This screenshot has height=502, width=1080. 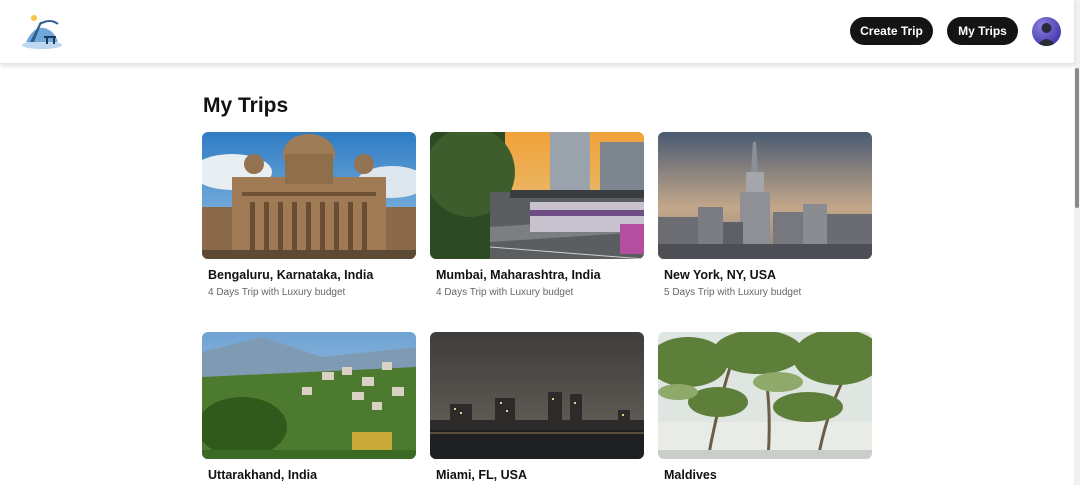 I want to click on trip-card: Uttarakhand, India, so click(x=309, y=417).